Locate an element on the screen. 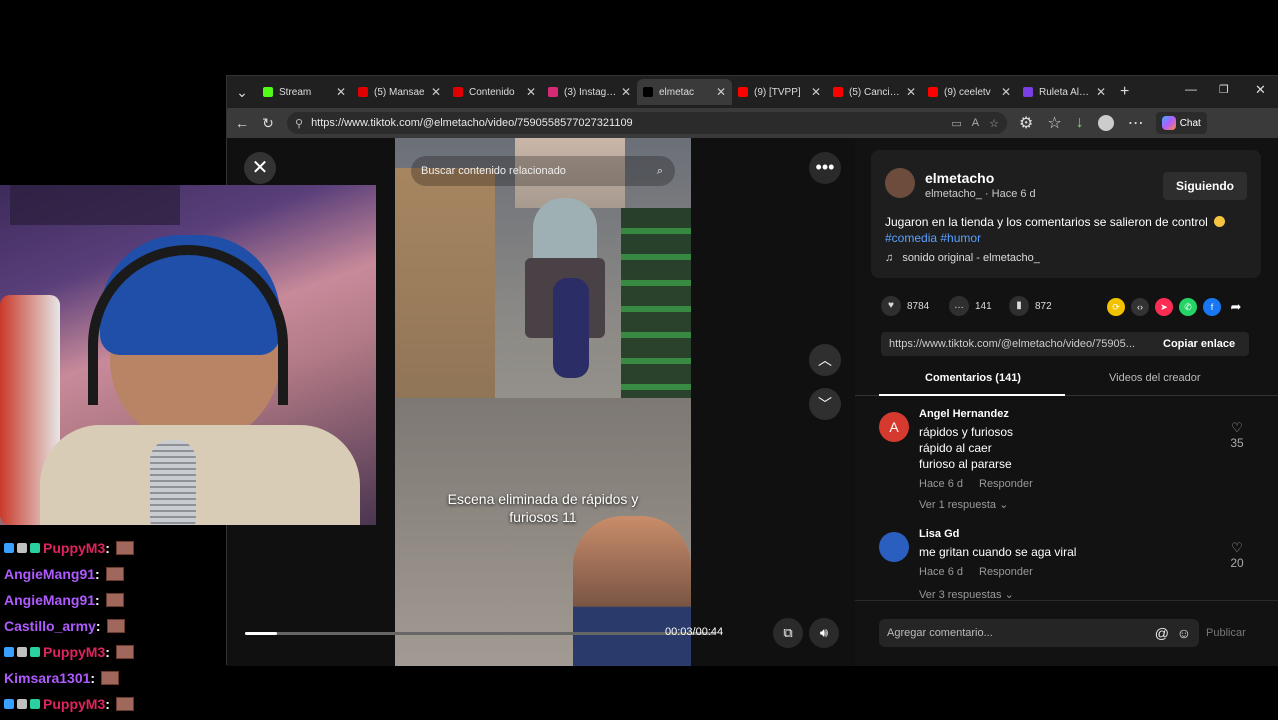 This screenshot has width=1278, height=720. comment-input: Agregar comentario... @ ☺ is located at coordinates (1039, 633).